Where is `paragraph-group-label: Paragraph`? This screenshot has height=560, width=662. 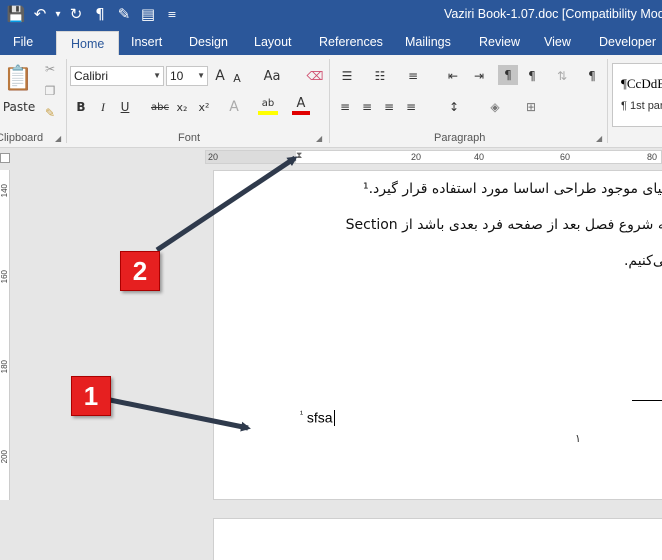
paragraph-group-label: Paragraph is located at coordinates (460, 138).